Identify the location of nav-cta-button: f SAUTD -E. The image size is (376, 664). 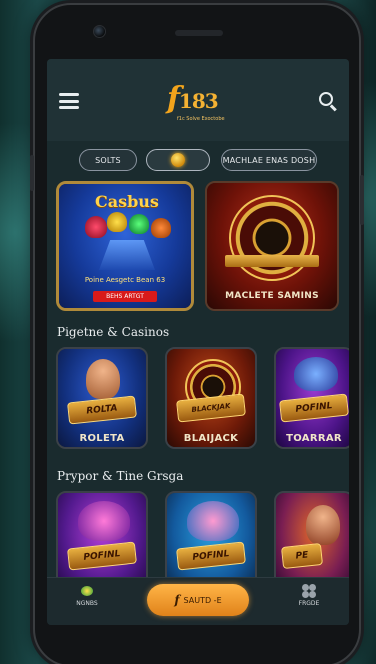
(198, 600).